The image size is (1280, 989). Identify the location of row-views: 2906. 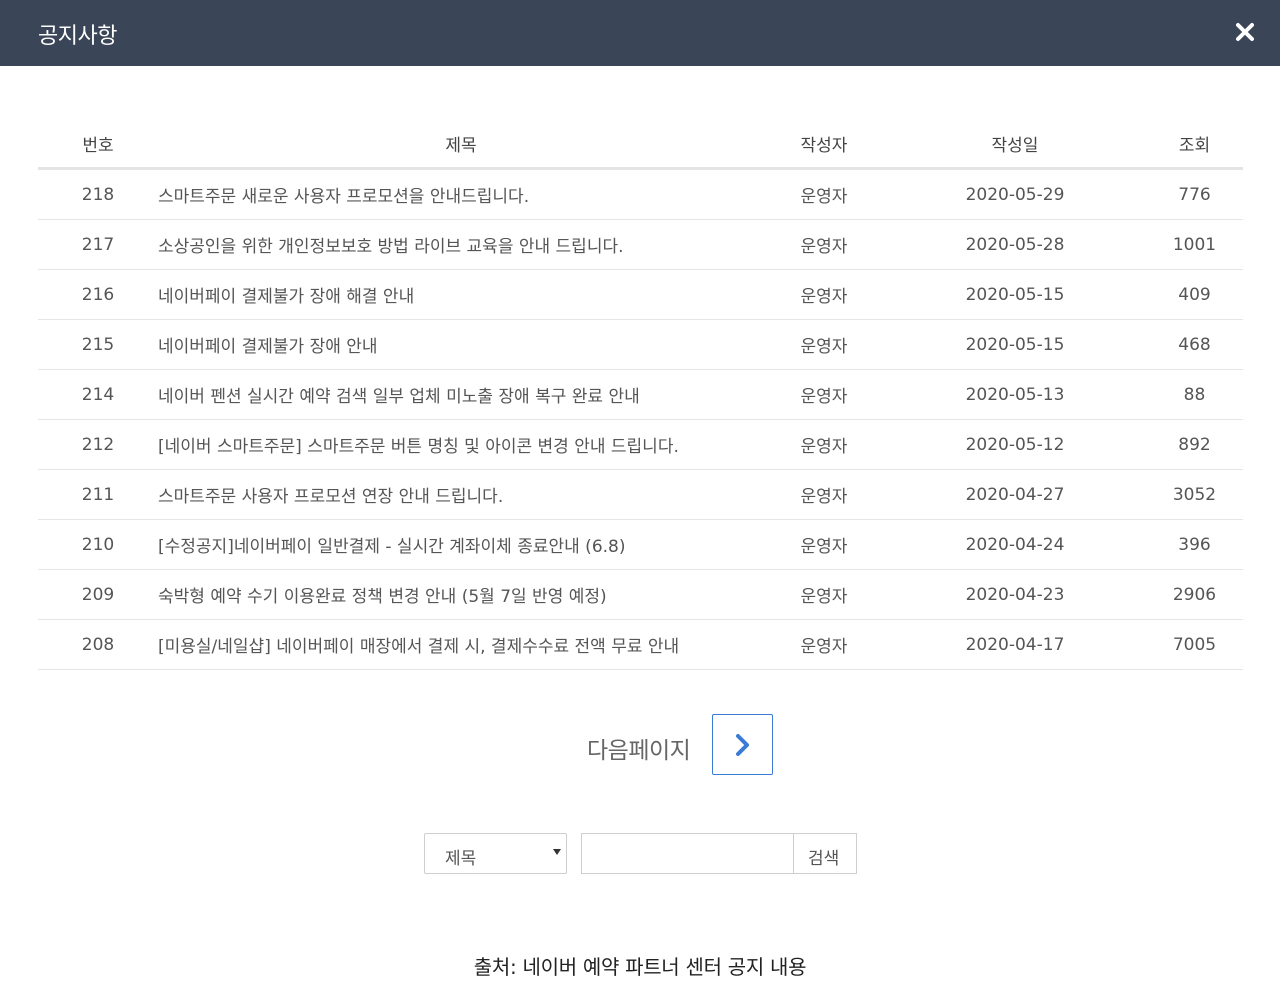
(1194, 594).